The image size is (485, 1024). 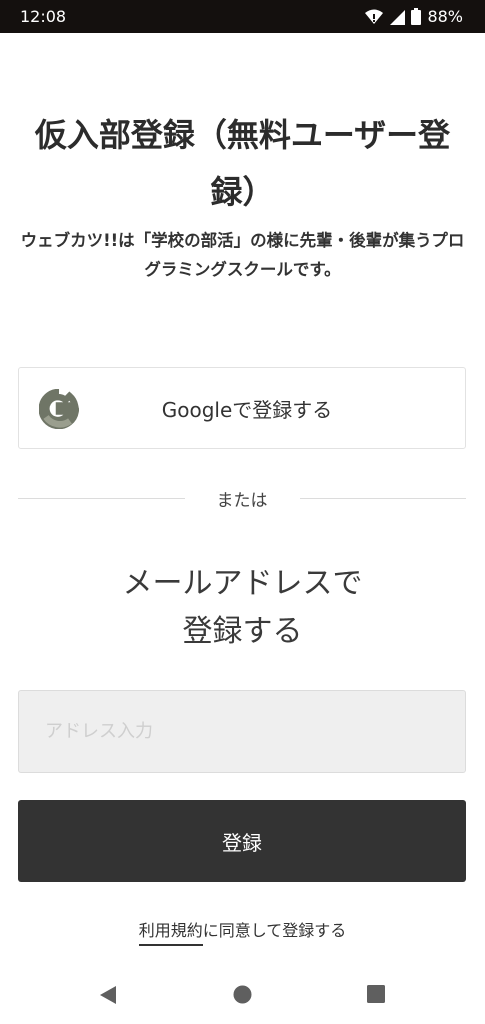 I want to click on status-icons: 88%, so click(x=414, y=16).